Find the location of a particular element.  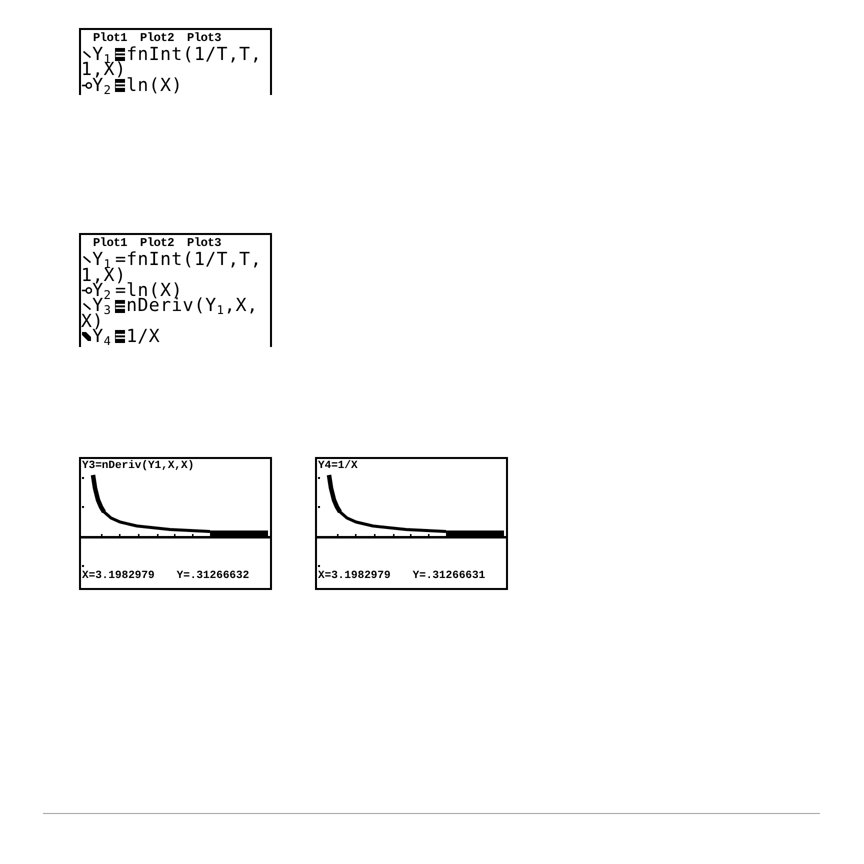

y-coordinate-readout: Y=.31266632 is located at coordinates (213, 575).